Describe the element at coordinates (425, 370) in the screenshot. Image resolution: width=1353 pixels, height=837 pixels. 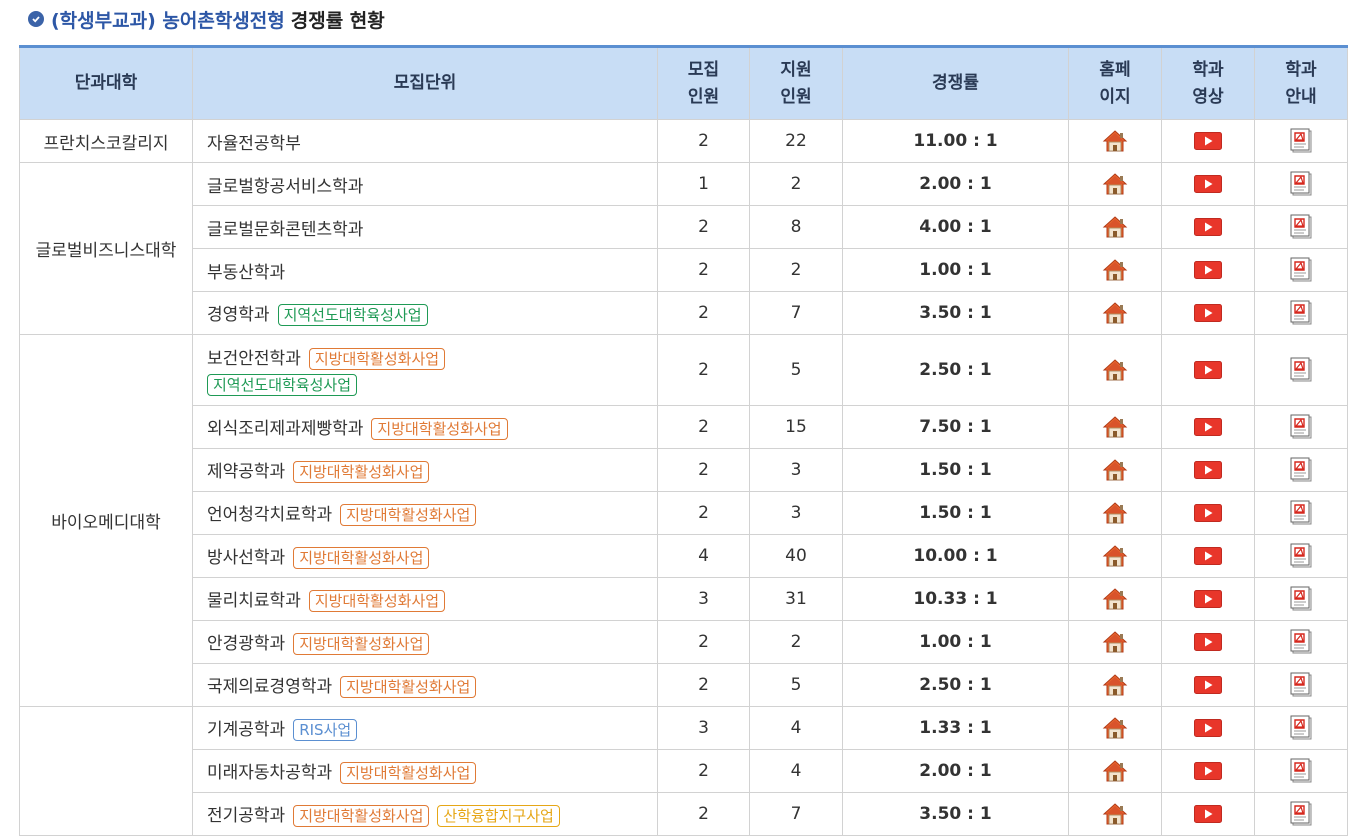
I see `unit-cell: 보건안전학과 지방대학활성화사업 지역선도대학육성사업` at that location.